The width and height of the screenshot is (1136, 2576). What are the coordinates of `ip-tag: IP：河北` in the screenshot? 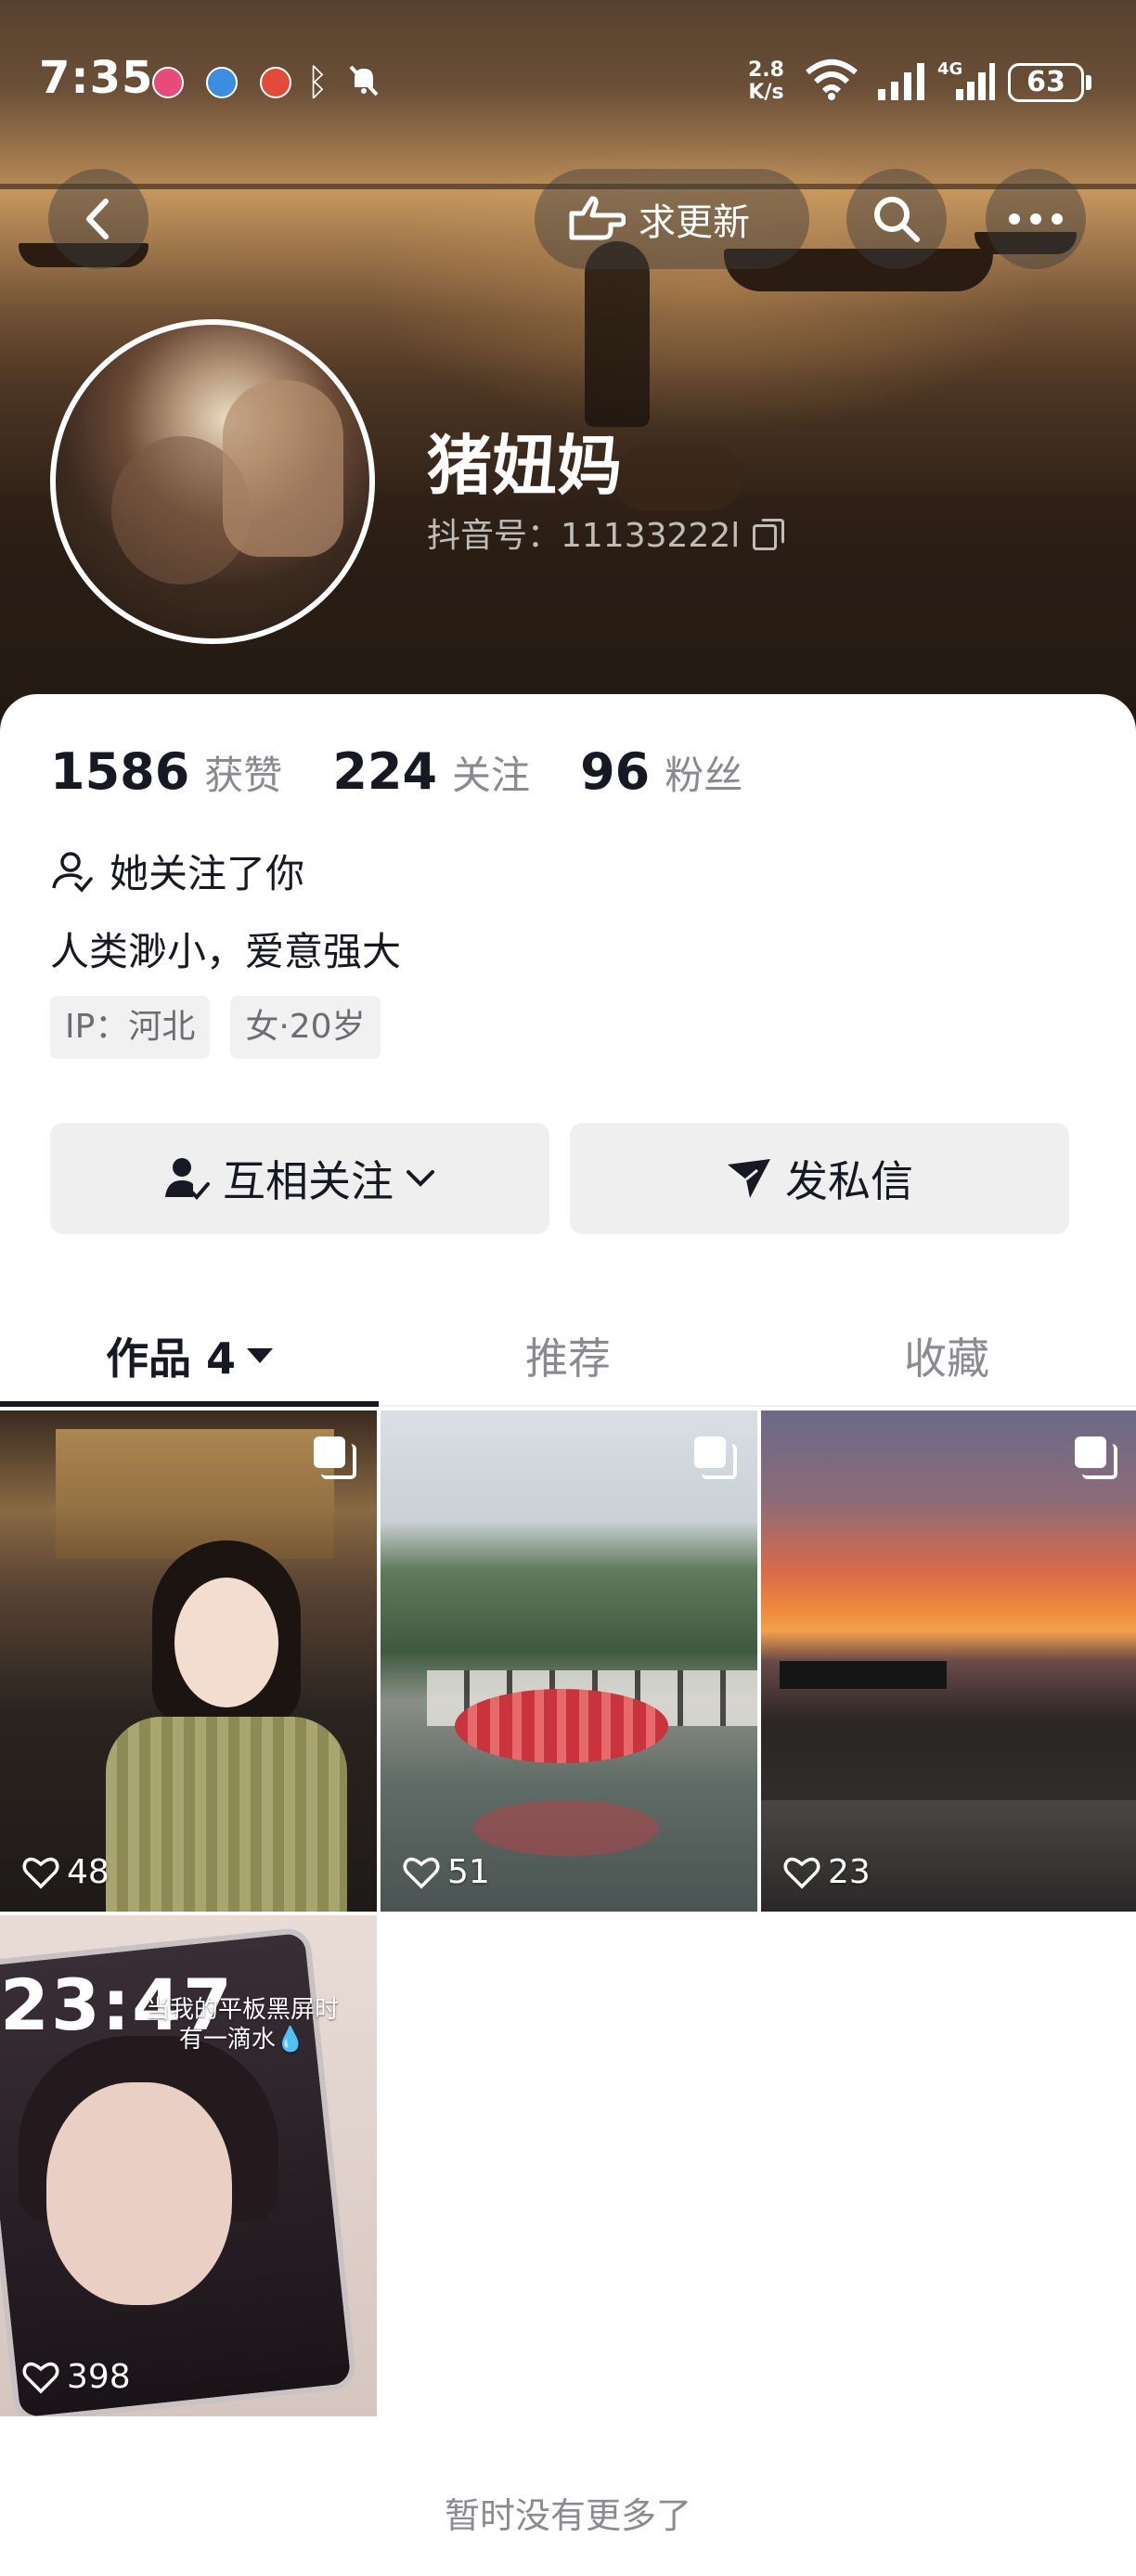 It's located at (130, 1027).